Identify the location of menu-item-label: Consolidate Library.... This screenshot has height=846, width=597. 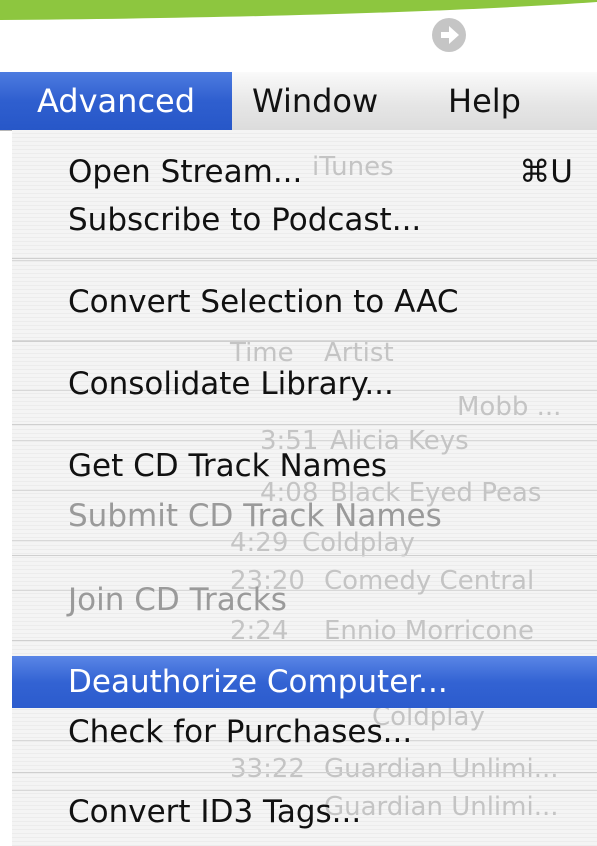
(231, 384).